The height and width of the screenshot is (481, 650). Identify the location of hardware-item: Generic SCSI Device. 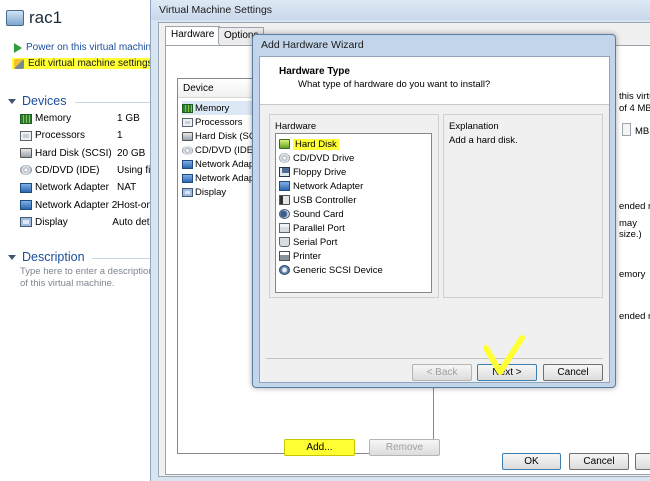
(332, 270).